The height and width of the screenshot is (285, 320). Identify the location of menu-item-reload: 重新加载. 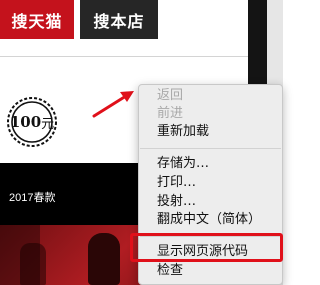
(183, 132).